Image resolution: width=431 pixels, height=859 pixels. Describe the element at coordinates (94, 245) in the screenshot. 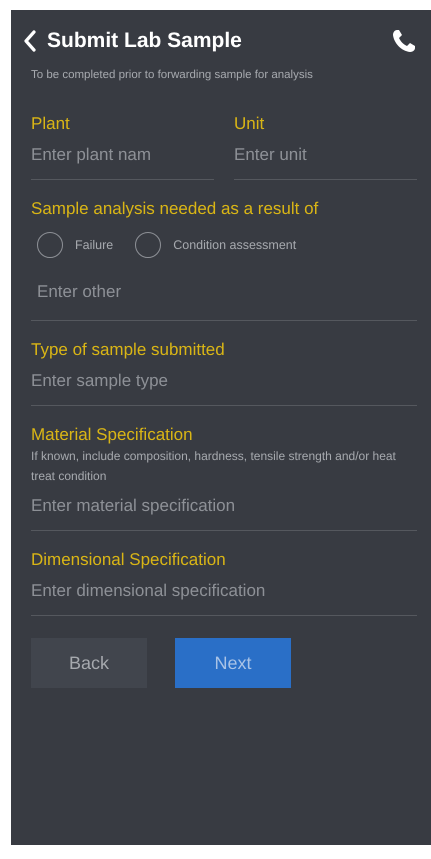

I see `radio-label: Failure` at that location.